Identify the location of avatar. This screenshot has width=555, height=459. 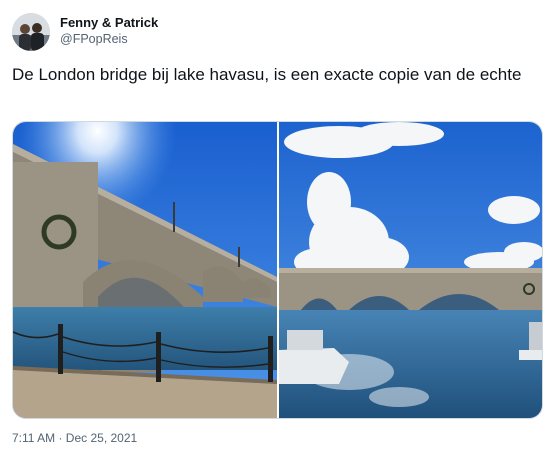
(31, 32).